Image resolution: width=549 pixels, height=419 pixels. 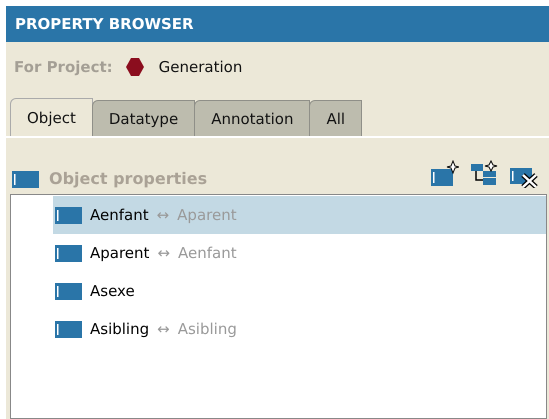 What do you see at coordinates (299, 329) in the screenshot?
I see `list-row: Asibling ↔ Asibling` at bounding box center [299, 329].